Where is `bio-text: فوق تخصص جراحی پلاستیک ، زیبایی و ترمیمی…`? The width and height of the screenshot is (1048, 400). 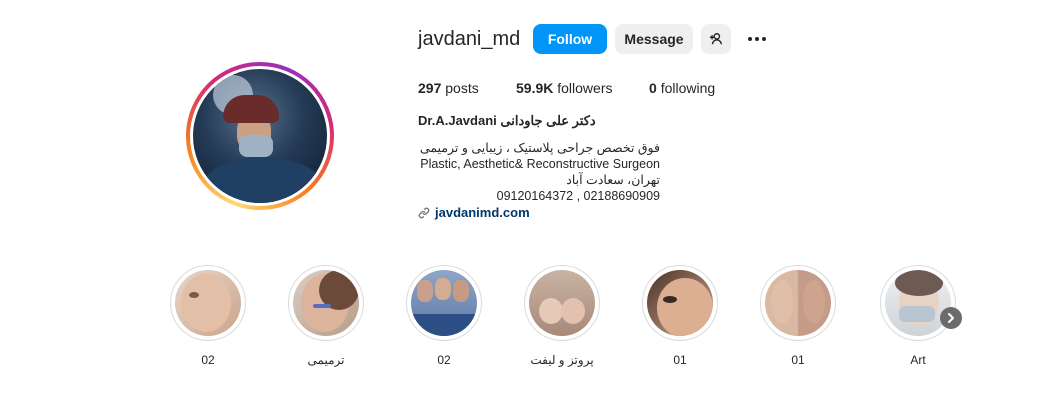 bio-text: فوق تخصص جراحی پلاستیک ، زیبایی و ترمیمی… is located at coordinates (539, 172).